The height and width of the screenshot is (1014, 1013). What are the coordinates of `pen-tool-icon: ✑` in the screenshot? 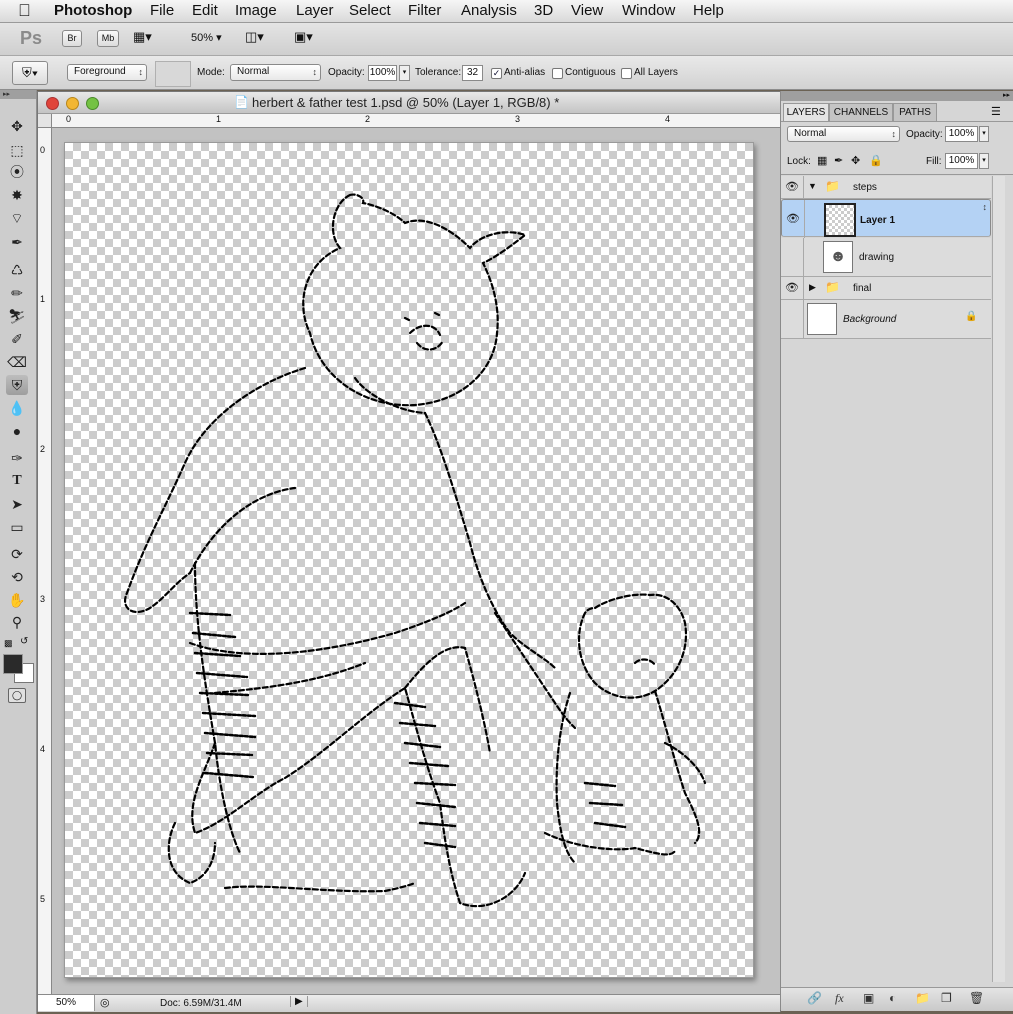 It's located at (17, 458).